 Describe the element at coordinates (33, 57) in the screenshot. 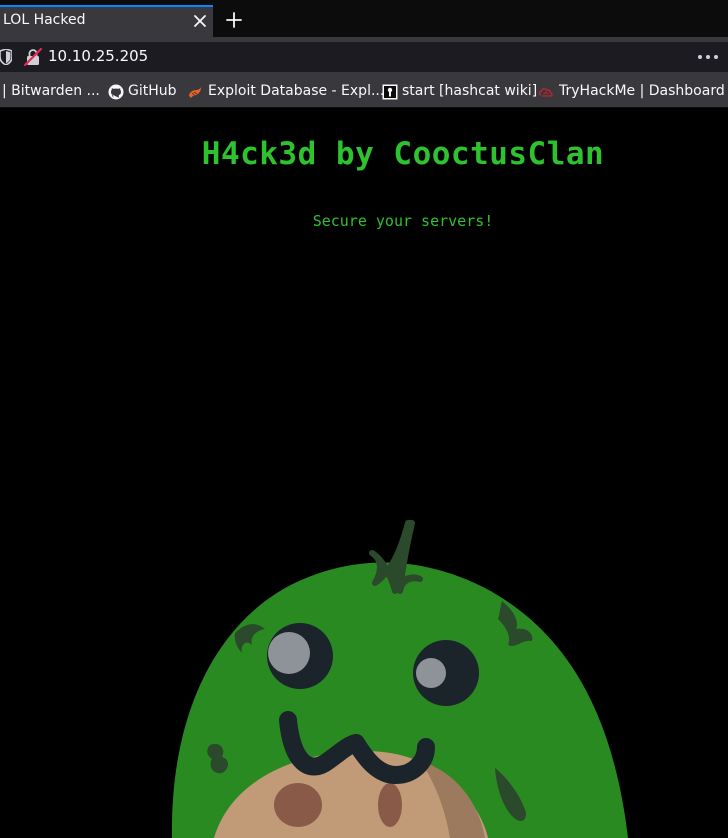

I see `insecure-lock-icon` at that location.